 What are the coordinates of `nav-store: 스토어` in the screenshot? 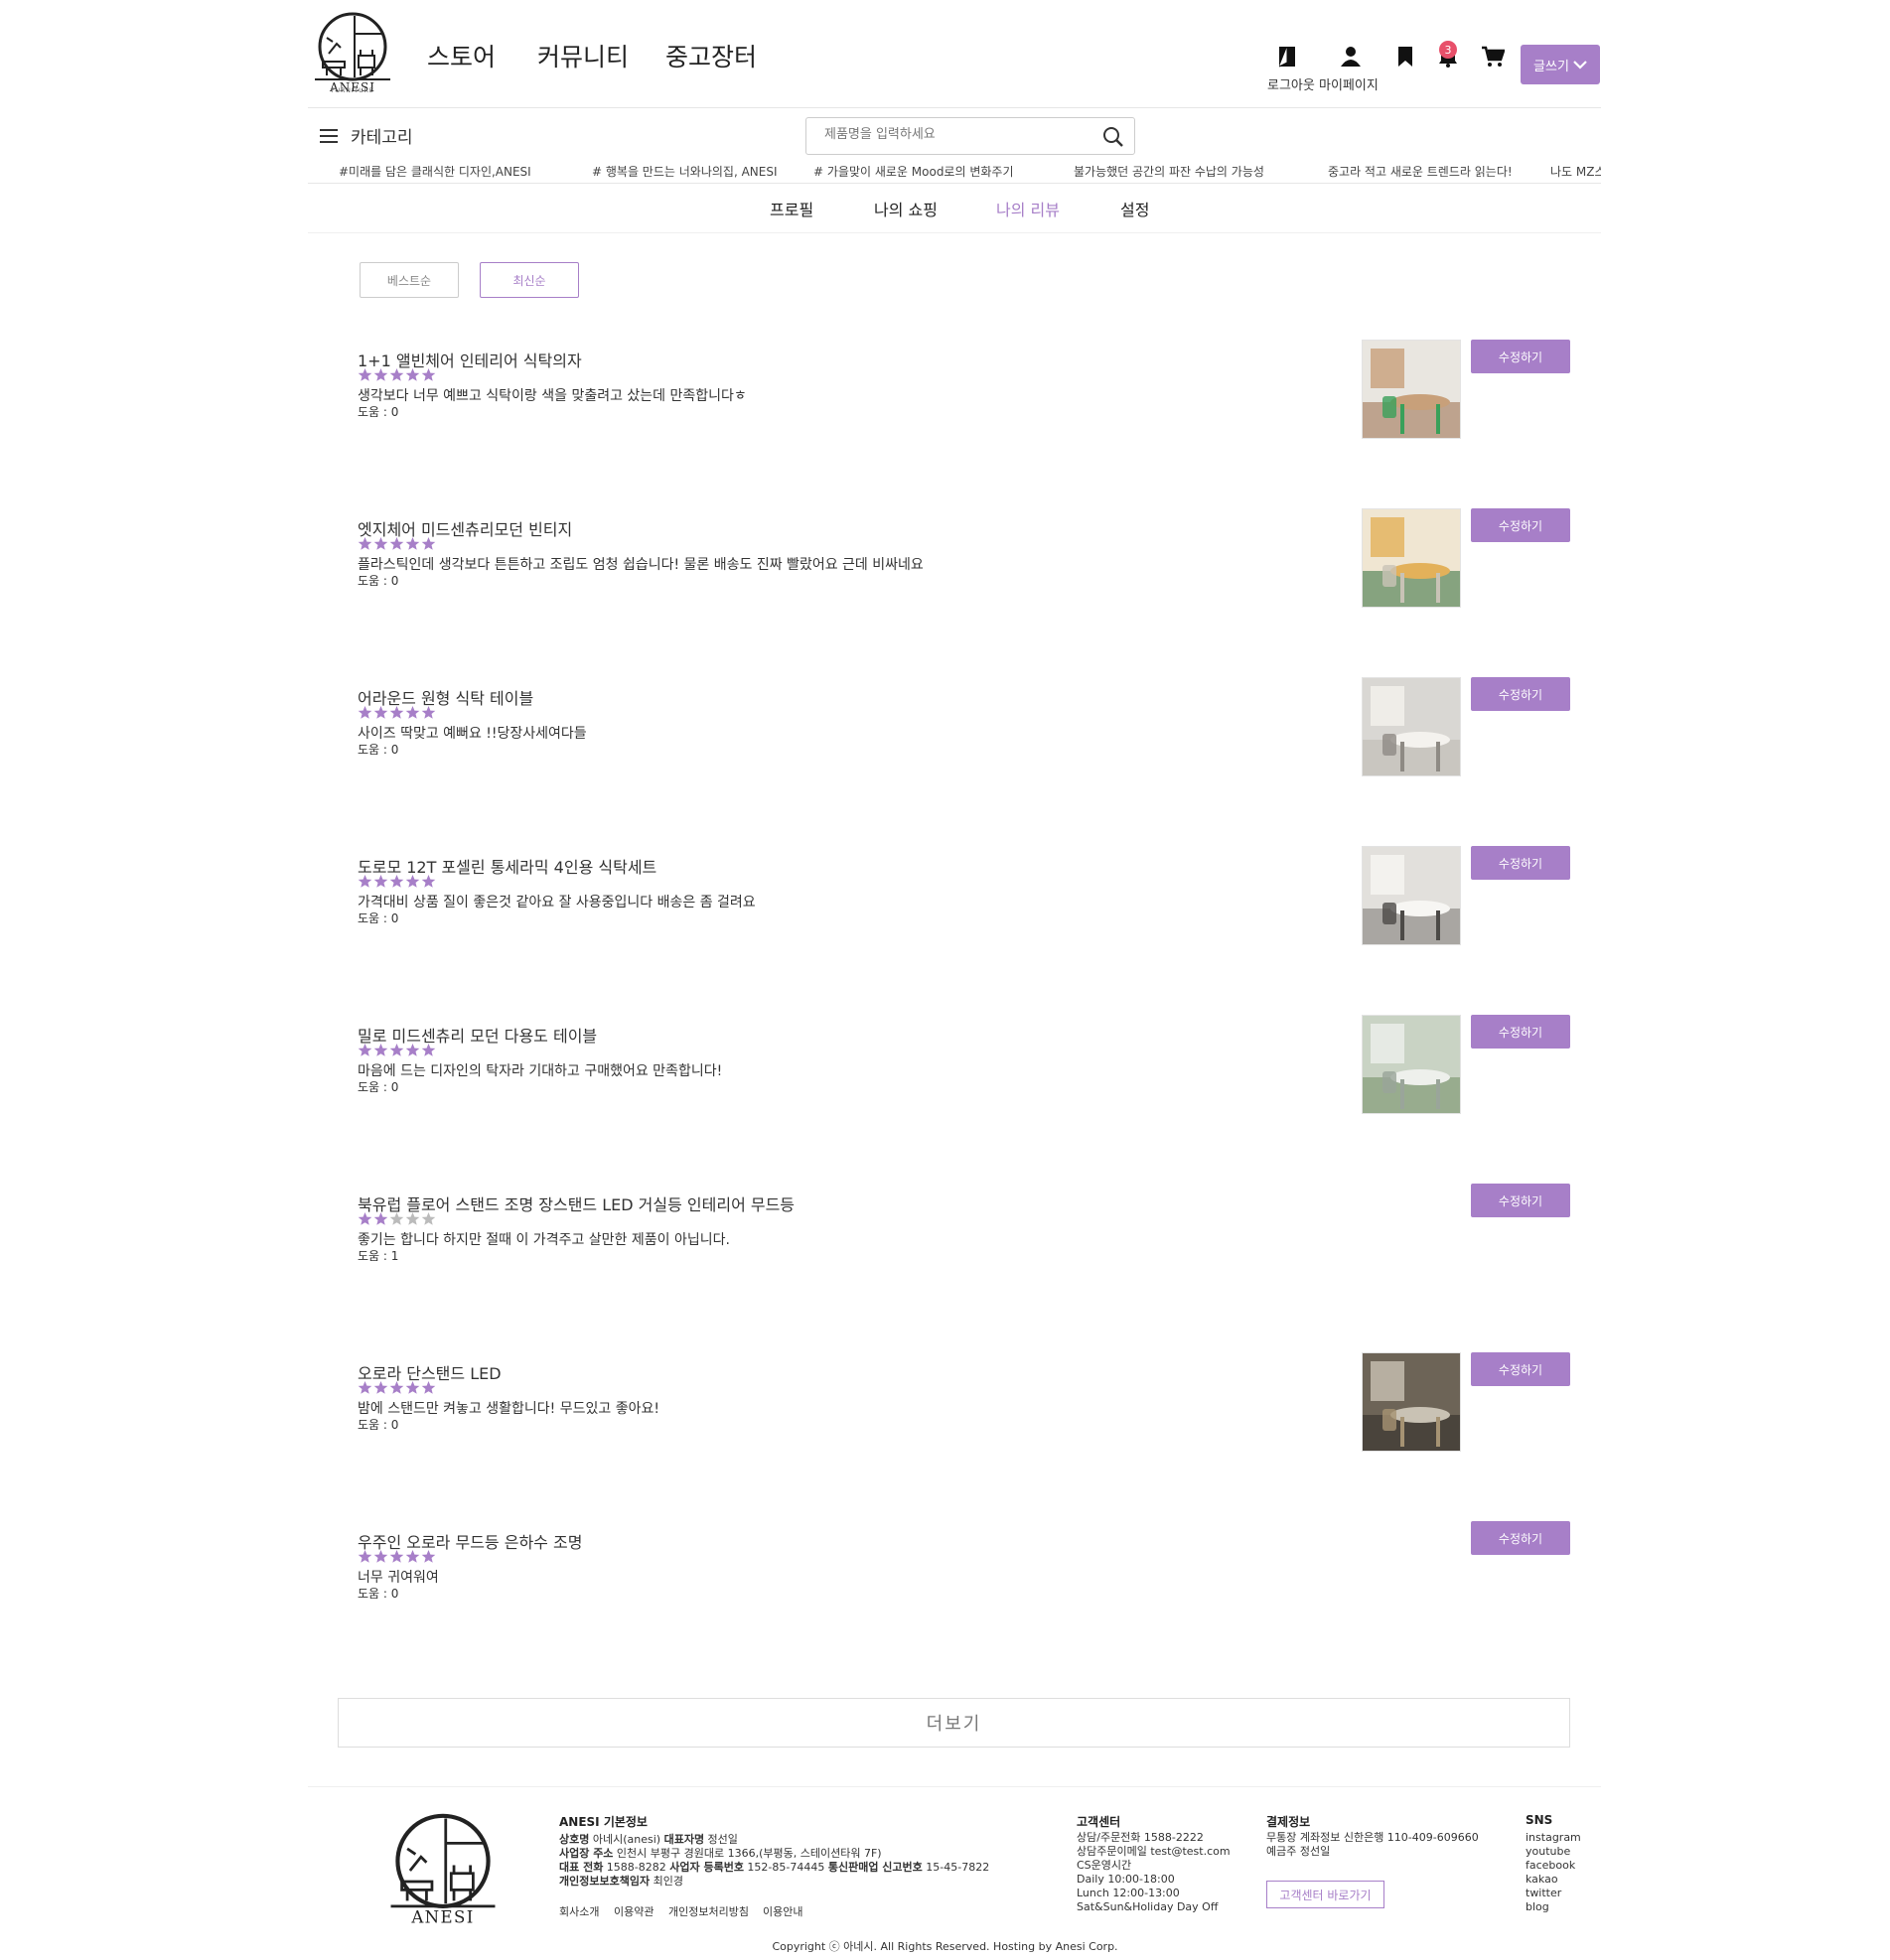 It's located at (461, 55).